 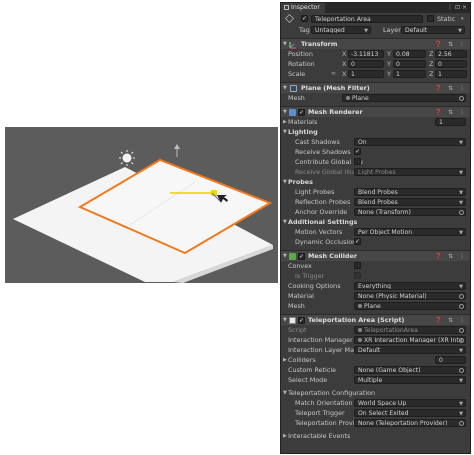 I want to click on light-icon, so click(x=127, y=158).